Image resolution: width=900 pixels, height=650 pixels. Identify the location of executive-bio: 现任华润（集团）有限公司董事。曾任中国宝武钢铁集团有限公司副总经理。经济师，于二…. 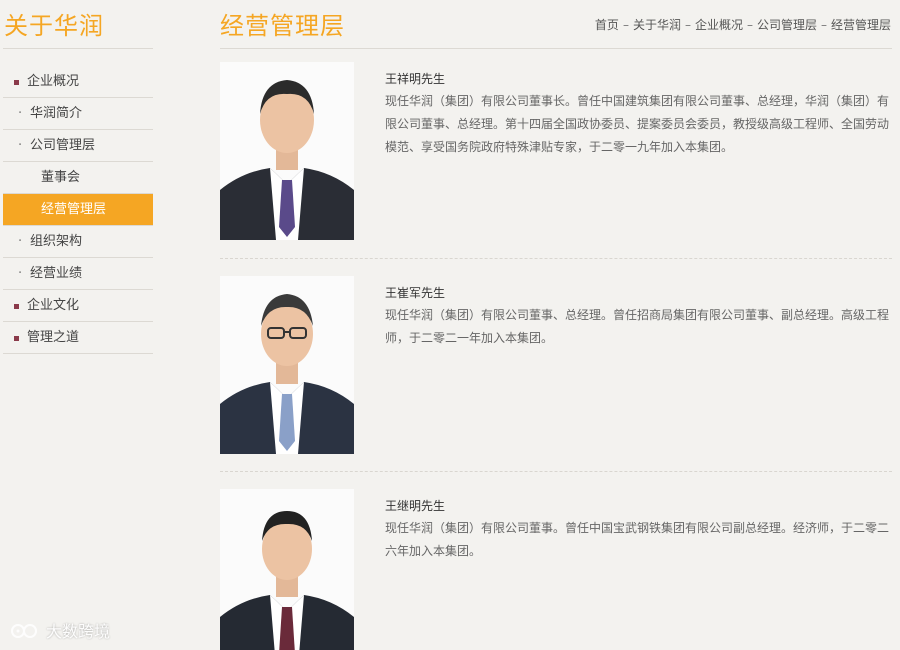
(637, 539).